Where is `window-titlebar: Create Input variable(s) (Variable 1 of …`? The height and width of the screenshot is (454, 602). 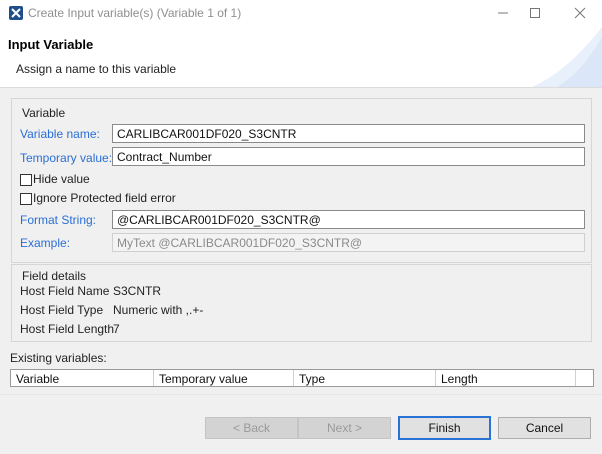
window-titlebar: Create Input variable(s) (Variable 1 of … is located at coordinates (301, 13).